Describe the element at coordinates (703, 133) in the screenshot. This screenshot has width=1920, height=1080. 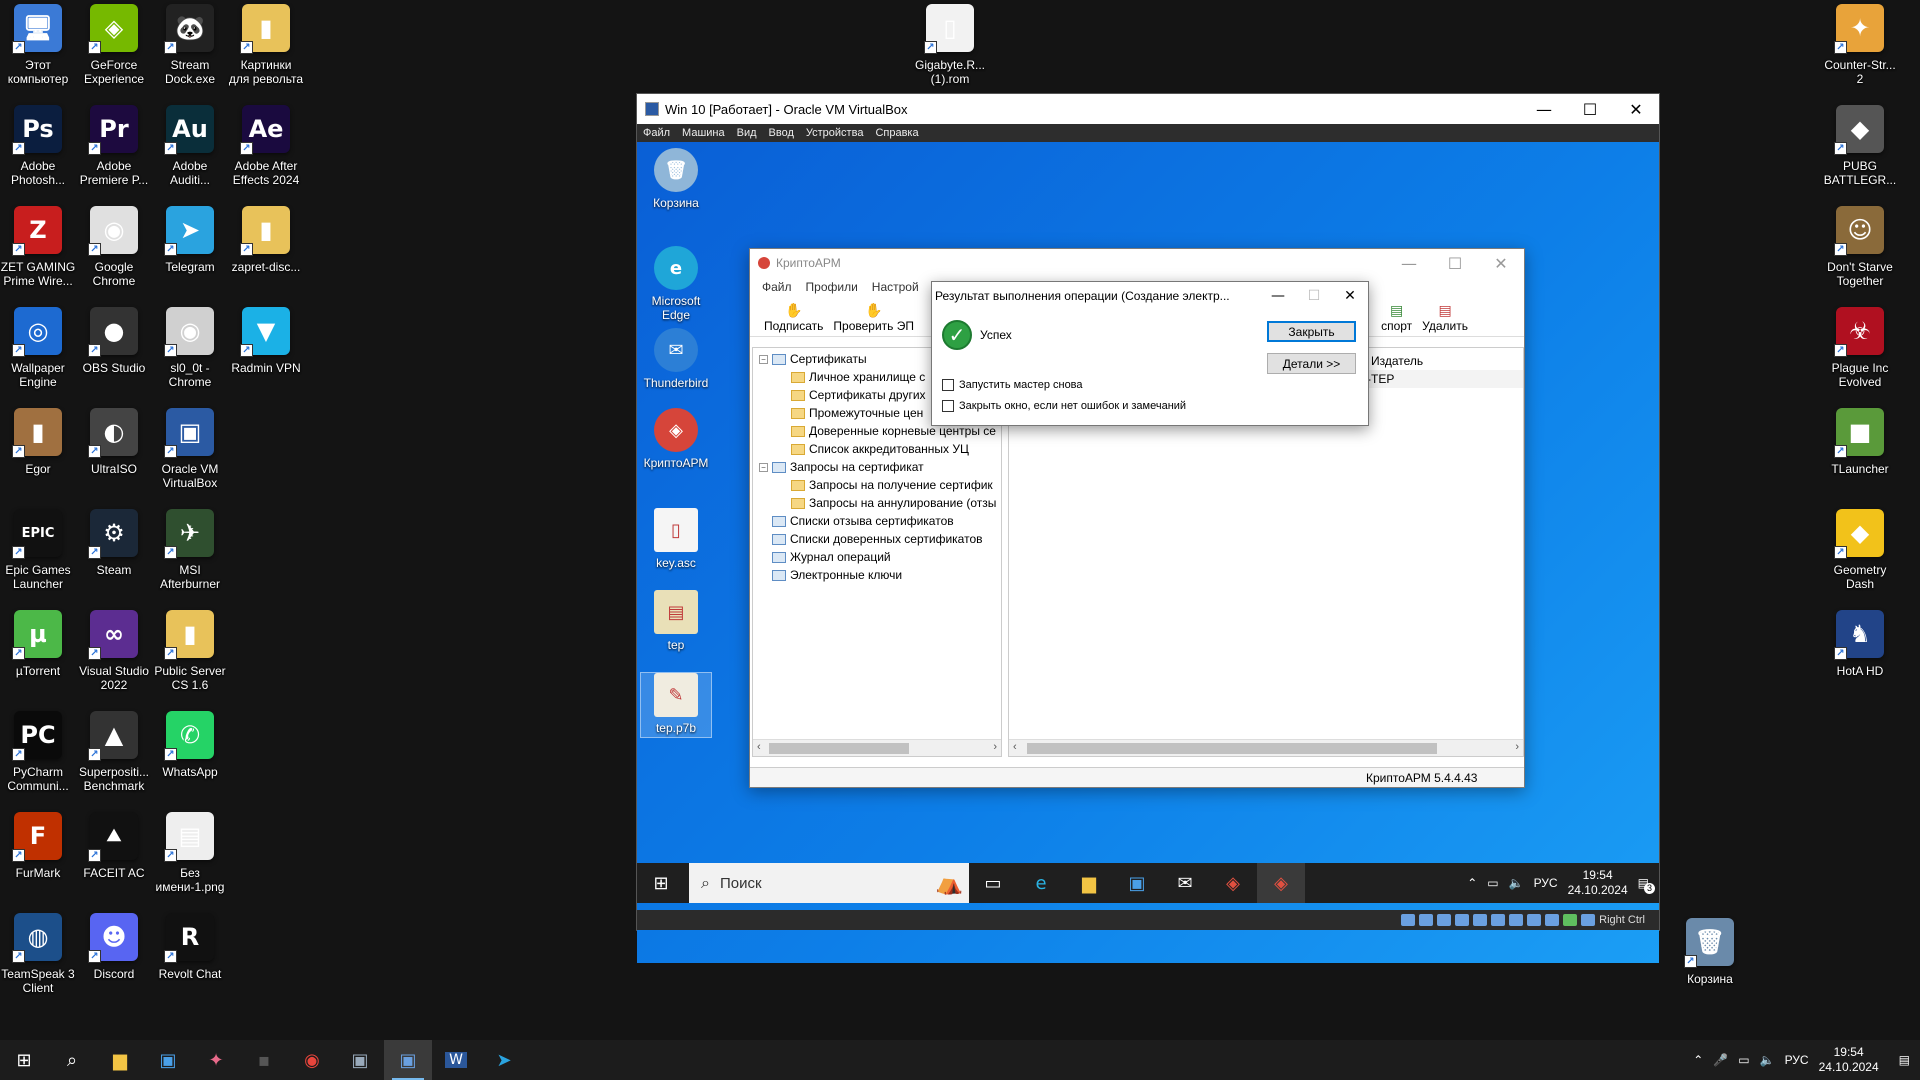
I see `menu-machine: Машина` at that location.